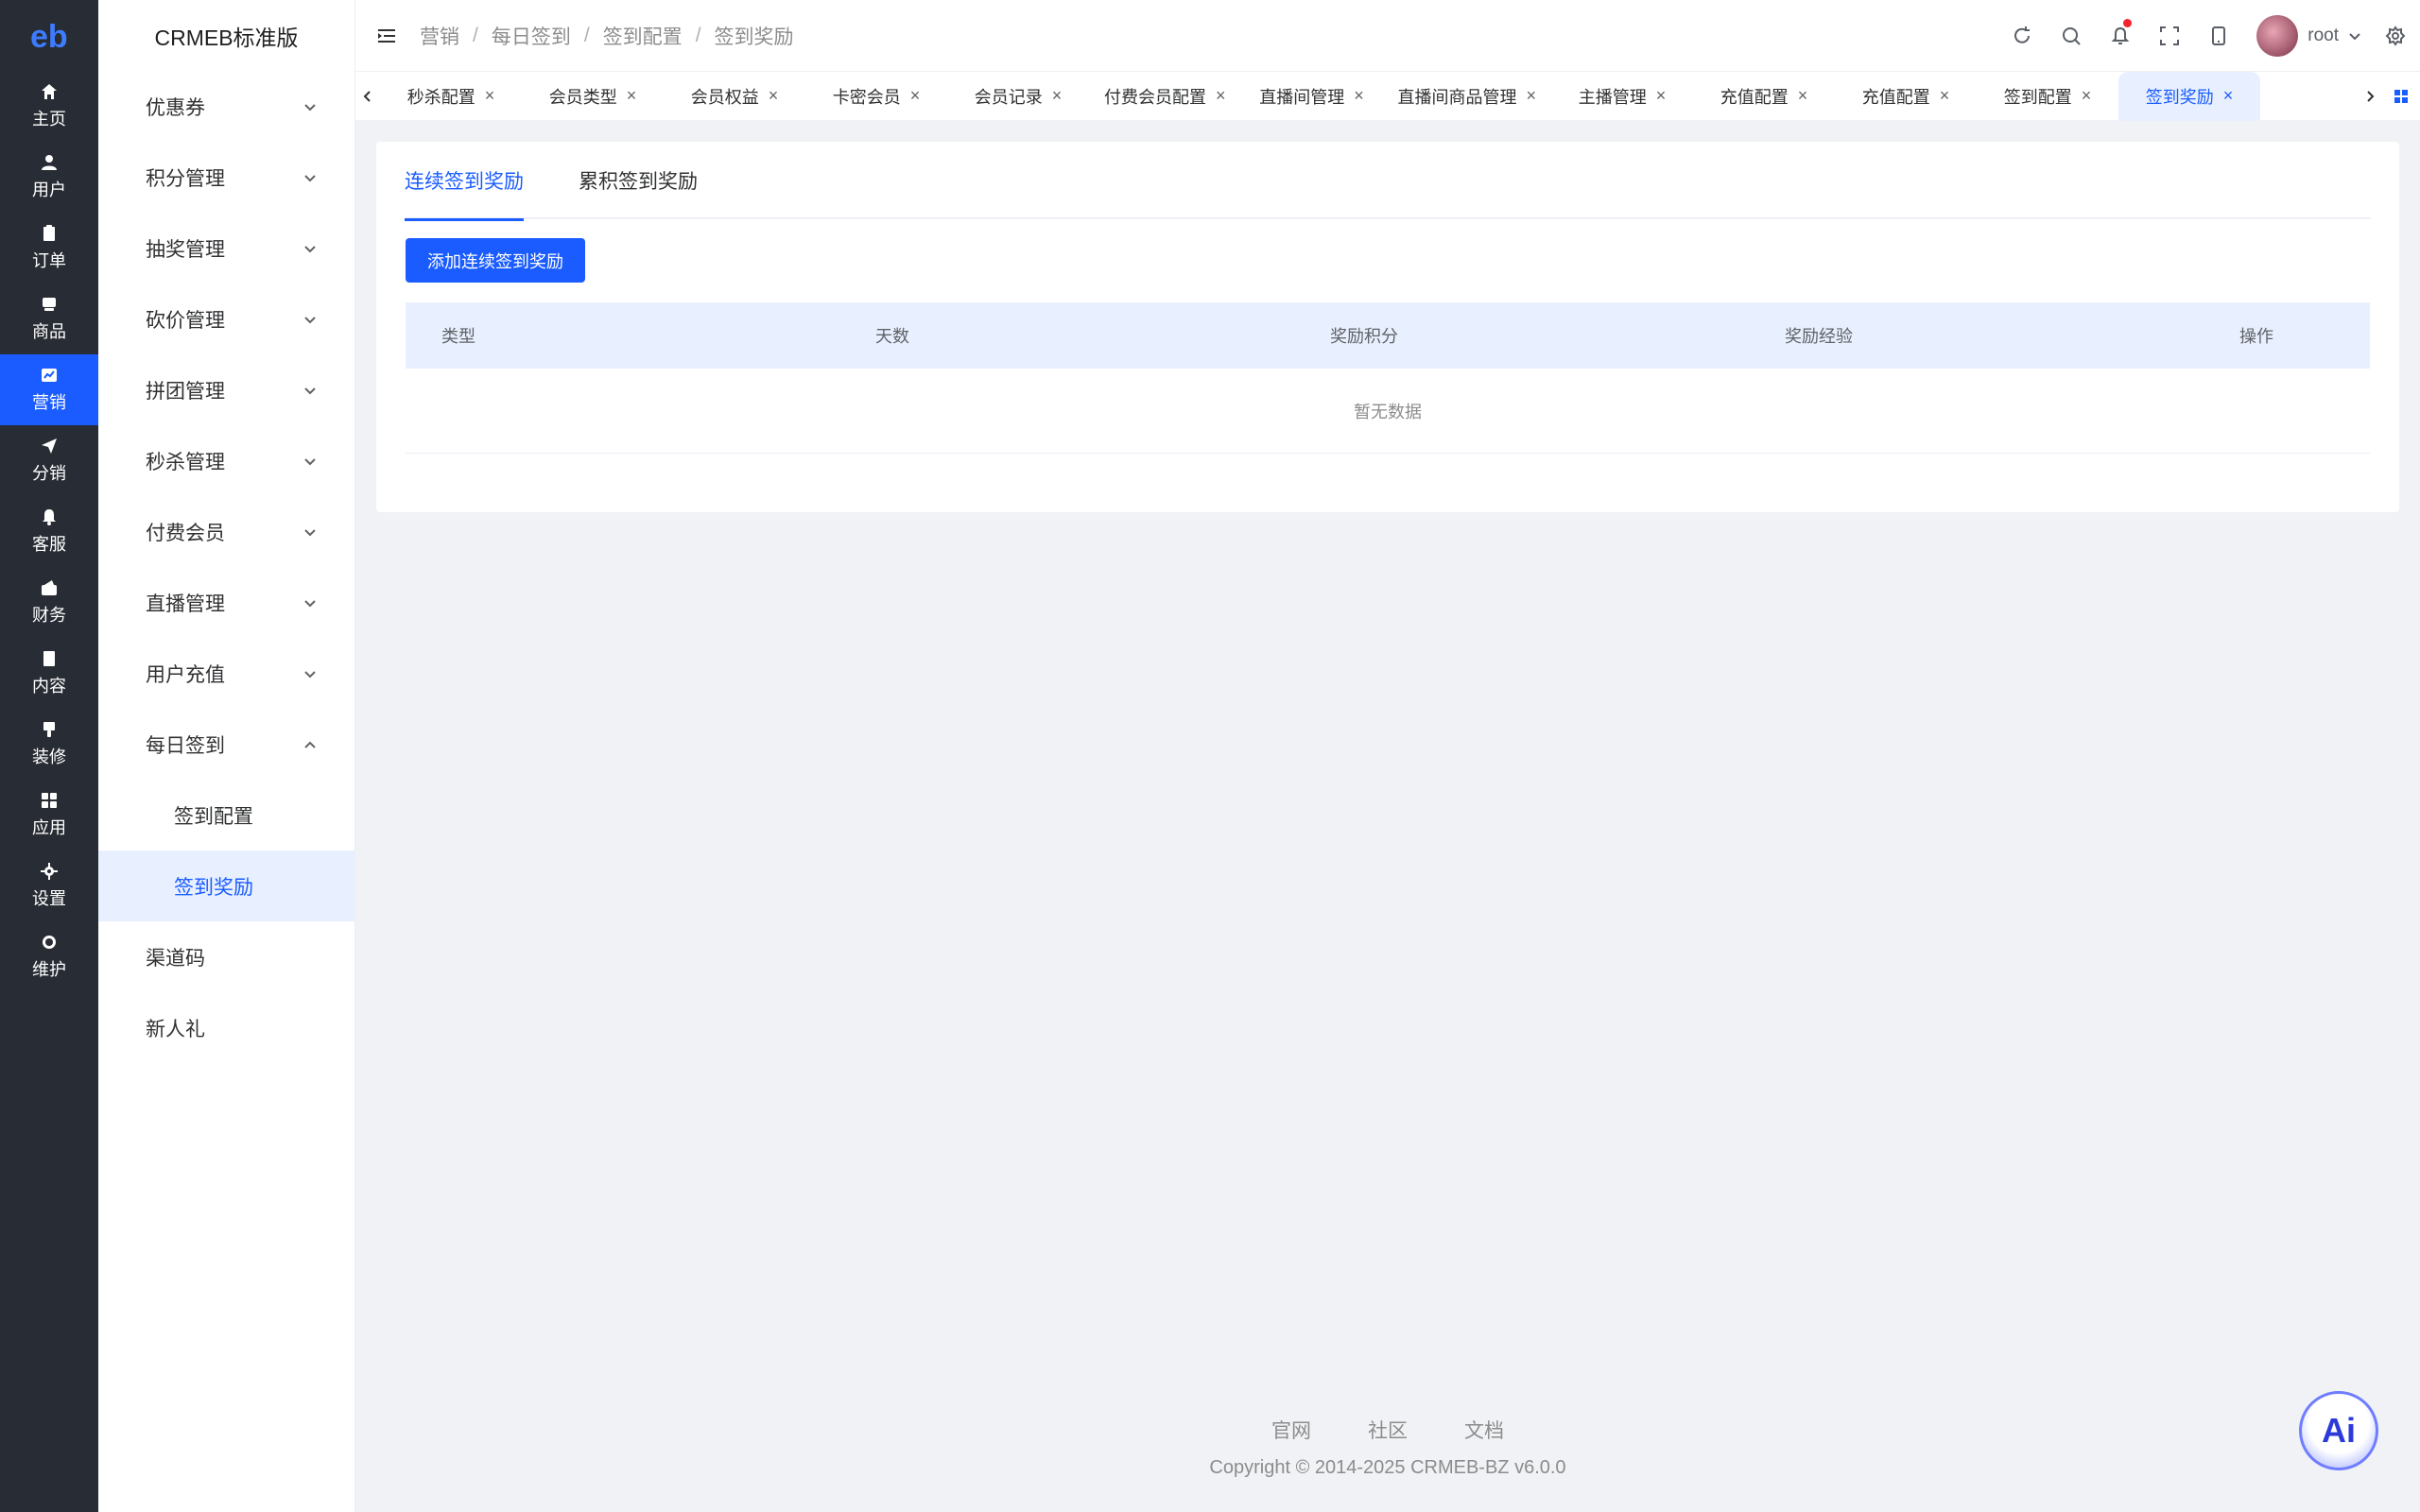 The height and width of the screenshot is (1512, 2420). What do you see at coordinates (49, 673) in the screenshot?
I see `rail-item-content: 内容` at bounding box center [49, 673].